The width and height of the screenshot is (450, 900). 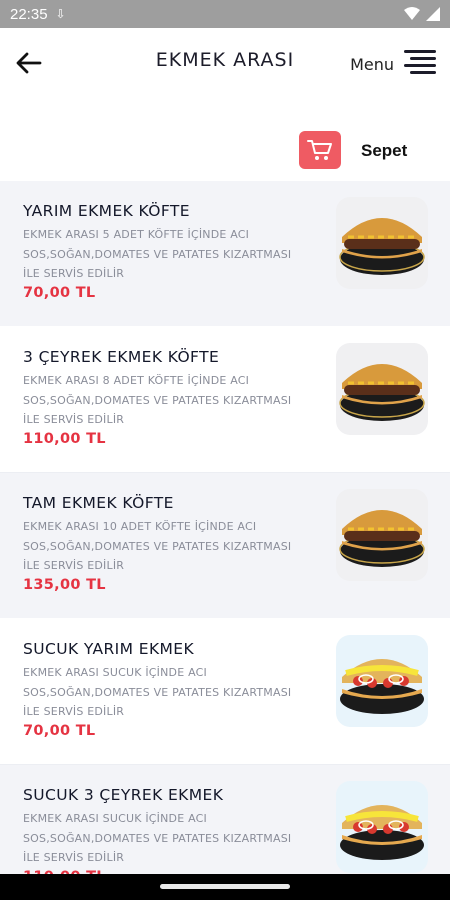 What do you see at coordinates (60, 14) in the screenshot?
I see `download-icon: ⇩` at bounding box center [60, 14].